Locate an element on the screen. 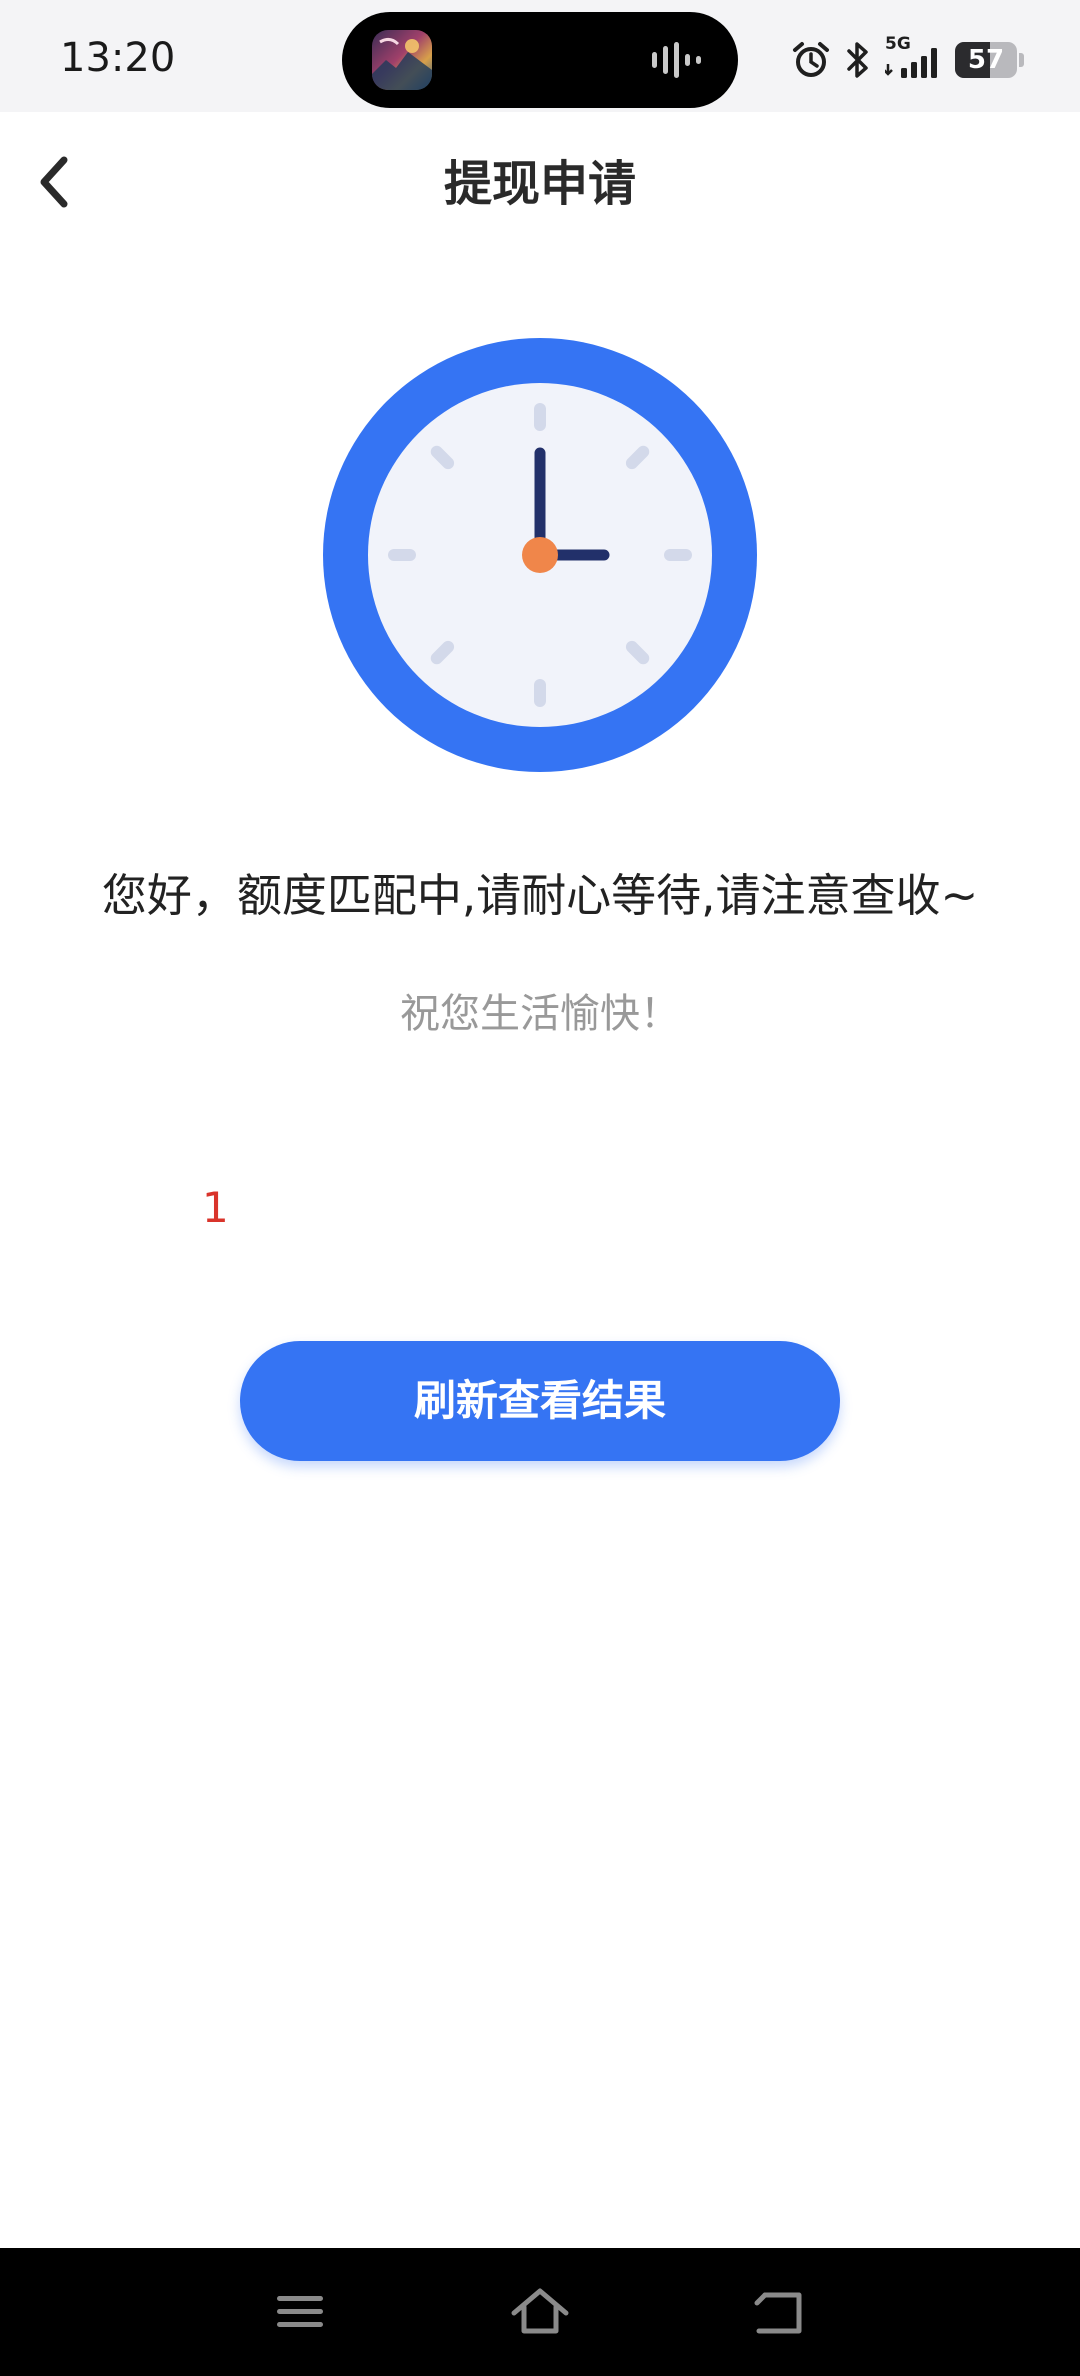  clock-pivot is located at coordinates (540, 555).